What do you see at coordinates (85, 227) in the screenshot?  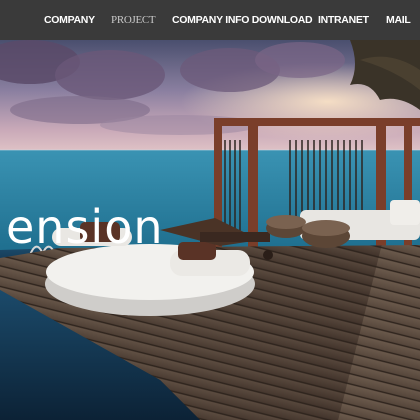 I see `hero-headline: ension` at bounding box center [85, 227].